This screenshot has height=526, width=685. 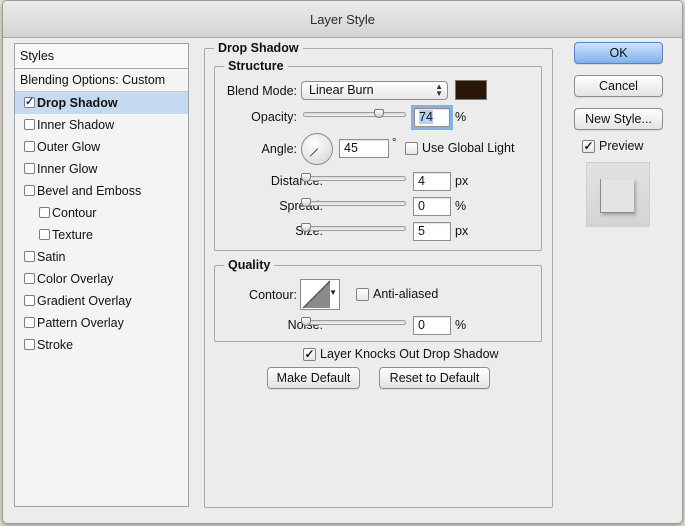 What do you see at coordinates (274, 117) in the screenshot?
I see `opacity-label: Opacity:` at bounding box center [274, 117].